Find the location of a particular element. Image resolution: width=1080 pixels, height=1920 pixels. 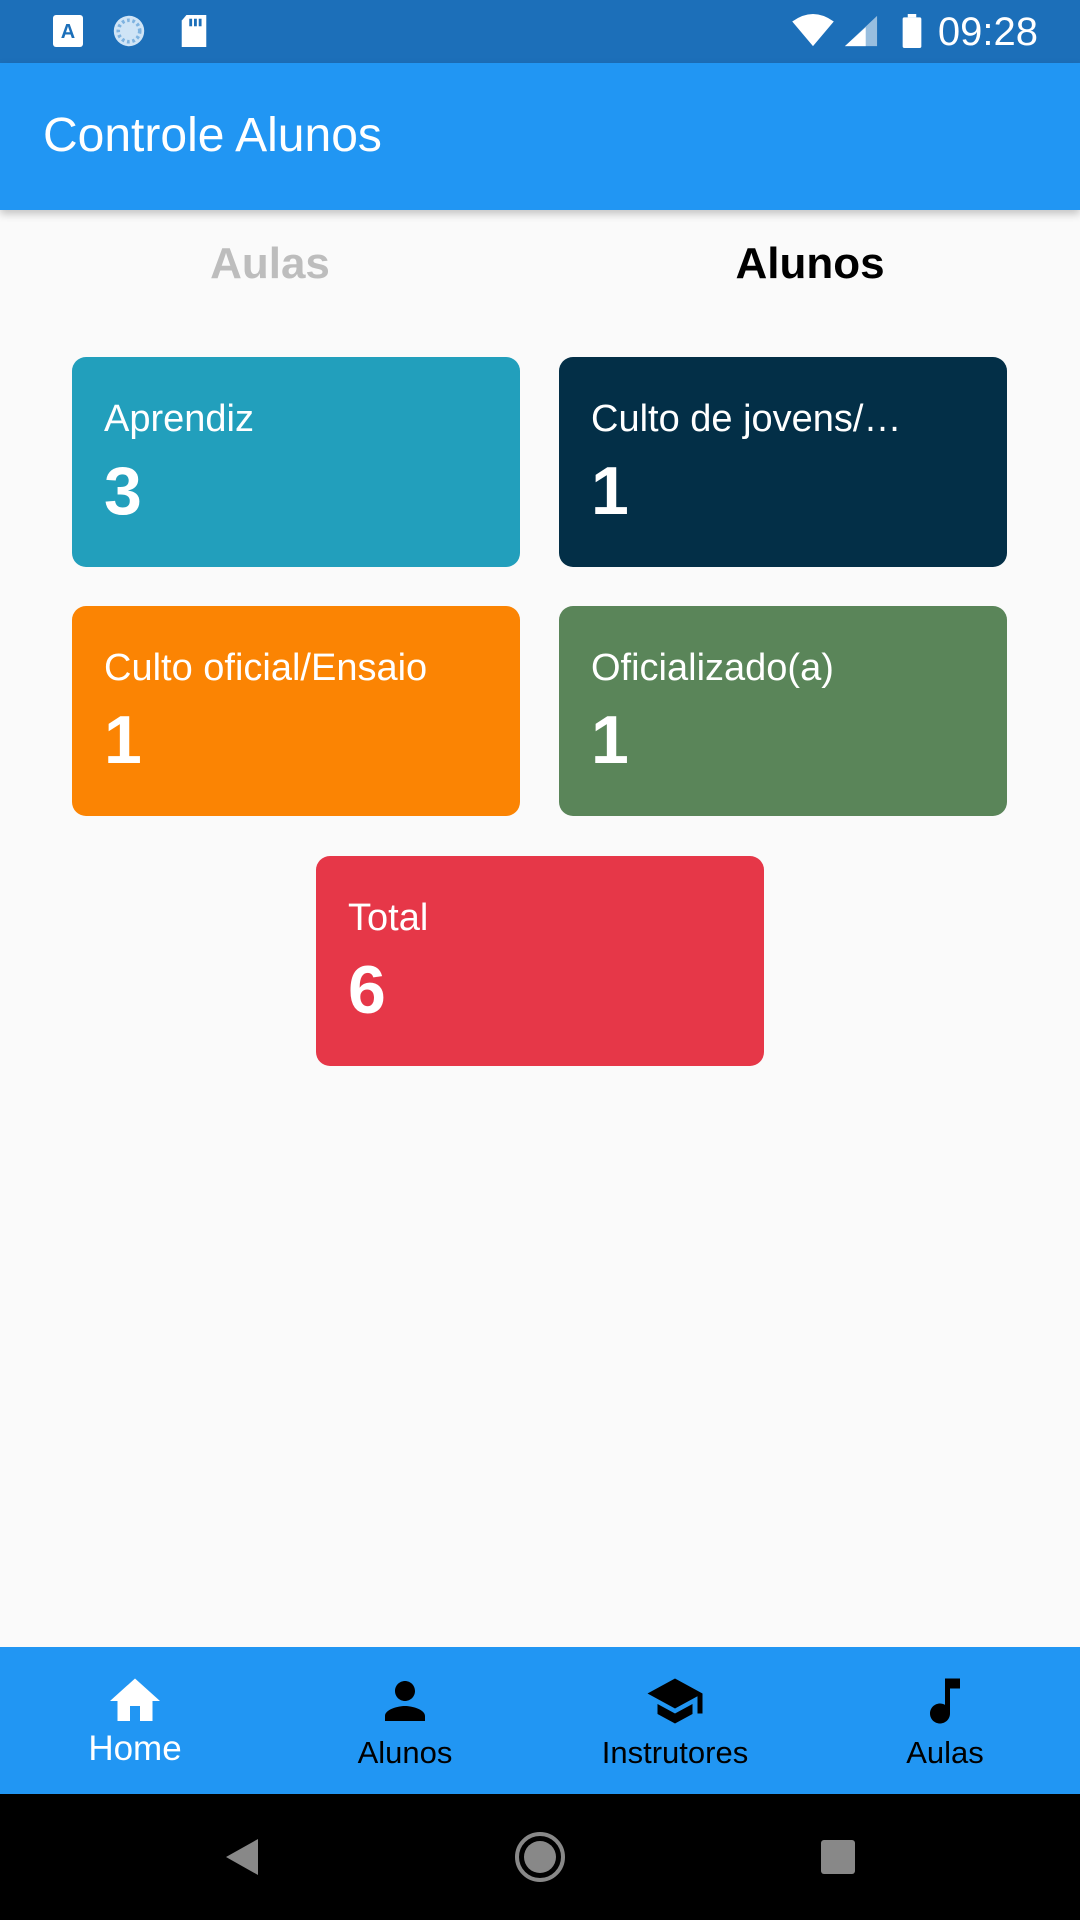

nav-label: Home is located at coordinates (135, 1748).